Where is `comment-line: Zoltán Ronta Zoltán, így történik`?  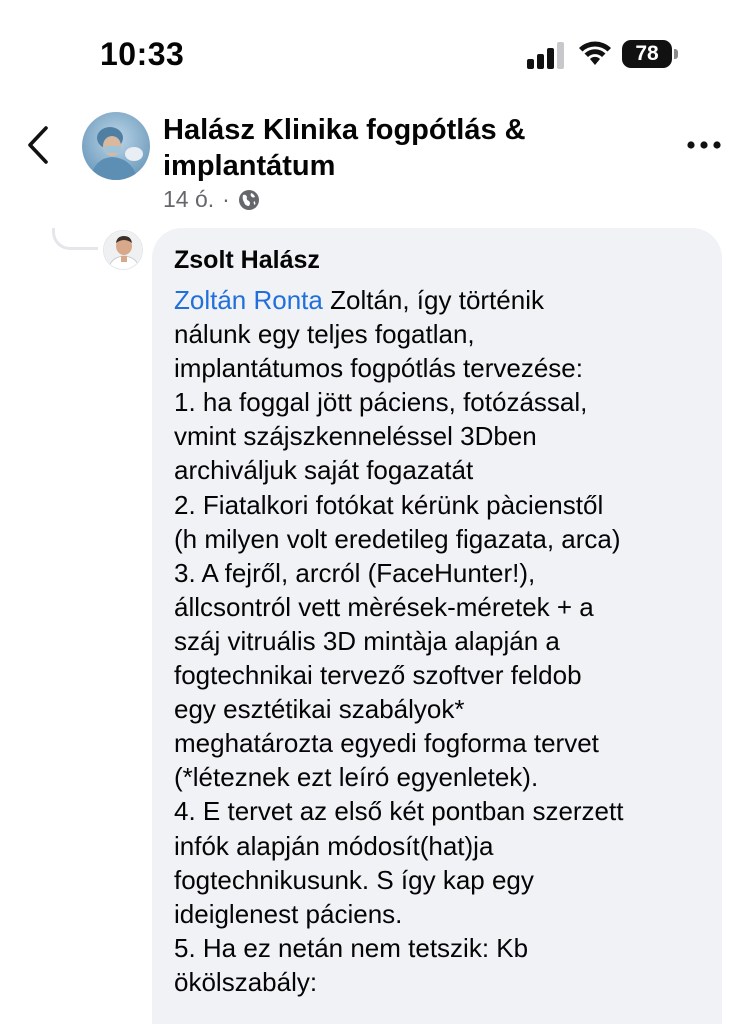
comment-line: Zoltán Ronta Zoltán, így történik is located at coordinates (448, 300).